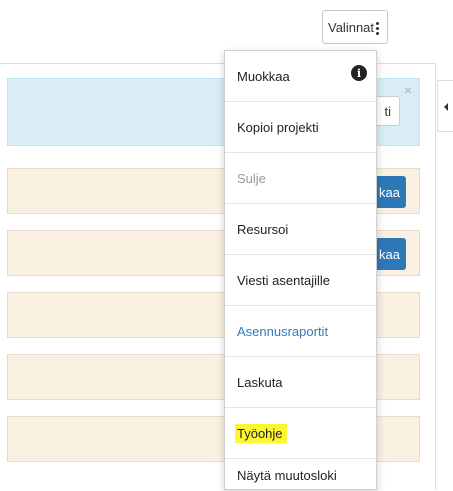 The width and height of the screenshot is (453, 491). I want to click on alert-action-button-label: ti, so click(388, 111).